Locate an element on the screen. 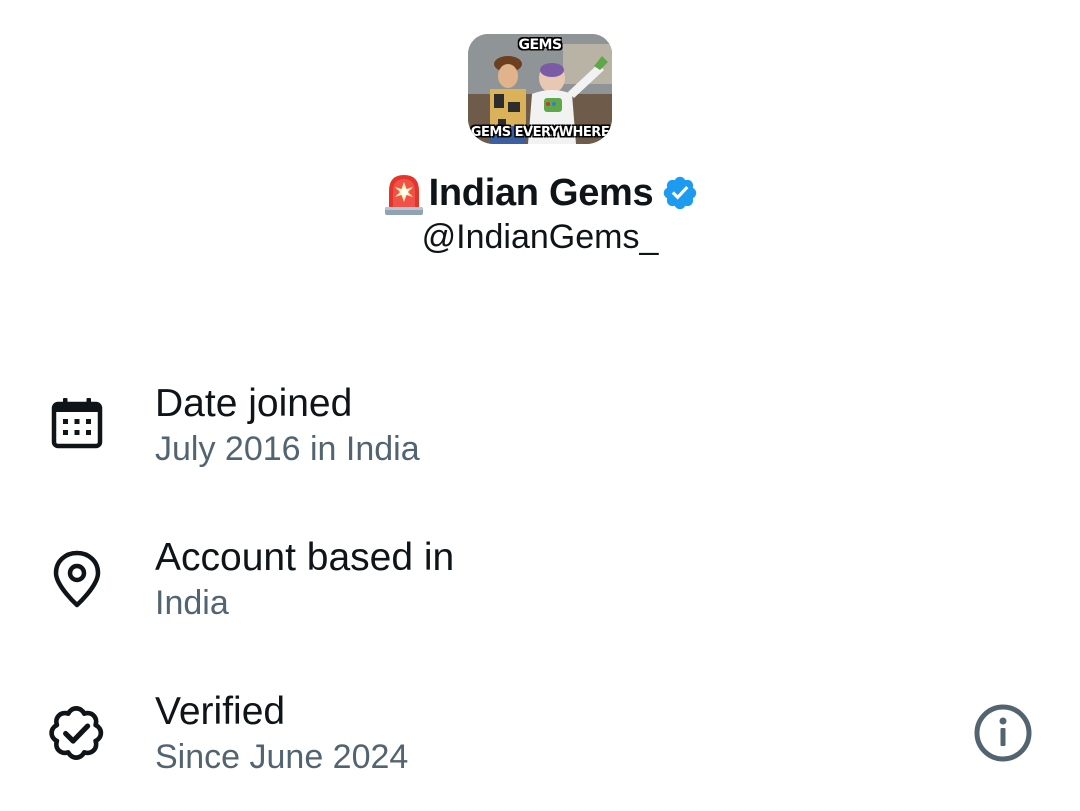 This screenshot has height=811, width=1080. username-handle: @IndianGems_ is located at coordinates (540, 237).